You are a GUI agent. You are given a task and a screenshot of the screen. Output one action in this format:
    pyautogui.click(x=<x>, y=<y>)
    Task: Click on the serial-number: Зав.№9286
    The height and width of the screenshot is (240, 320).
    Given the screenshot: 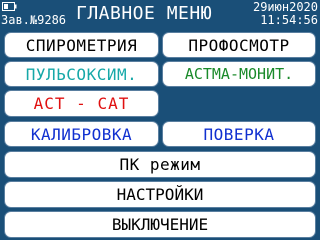 What is the action you would take?
    pyautogui.click(x=34, y=20)
    